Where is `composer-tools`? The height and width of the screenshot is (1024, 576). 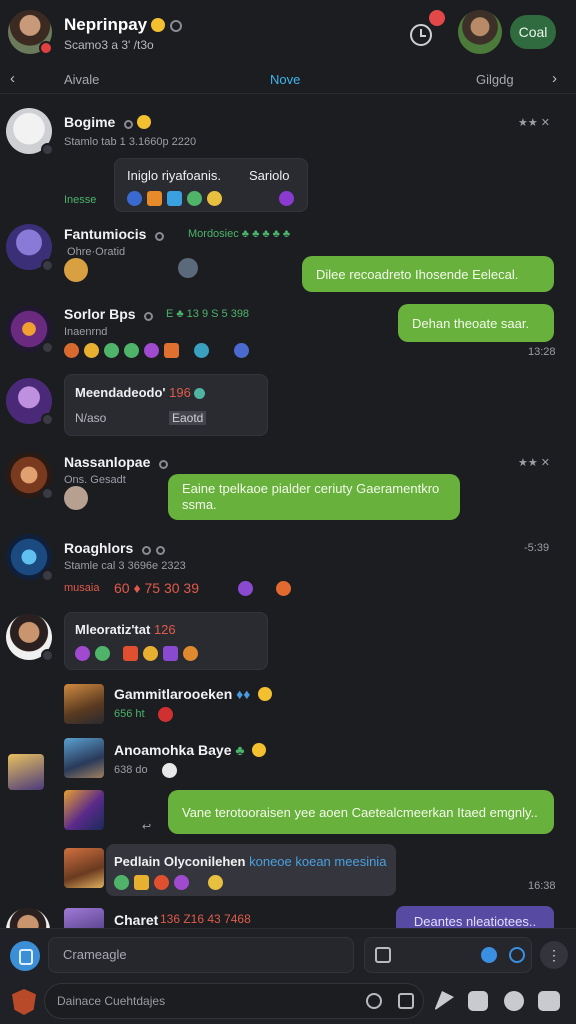 composer-tools is located at coordinates (448, 955).